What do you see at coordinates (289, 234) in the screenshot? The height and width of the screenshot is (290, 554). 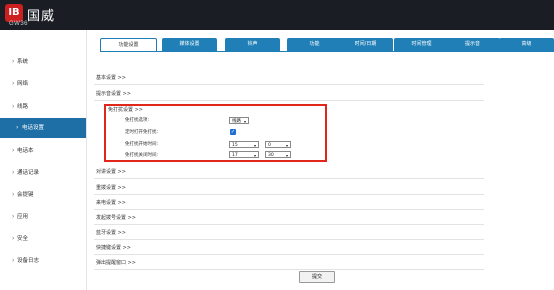 I see `section-bluetooth: 蓝牙设置 >>` at bounding box center [289, 234].